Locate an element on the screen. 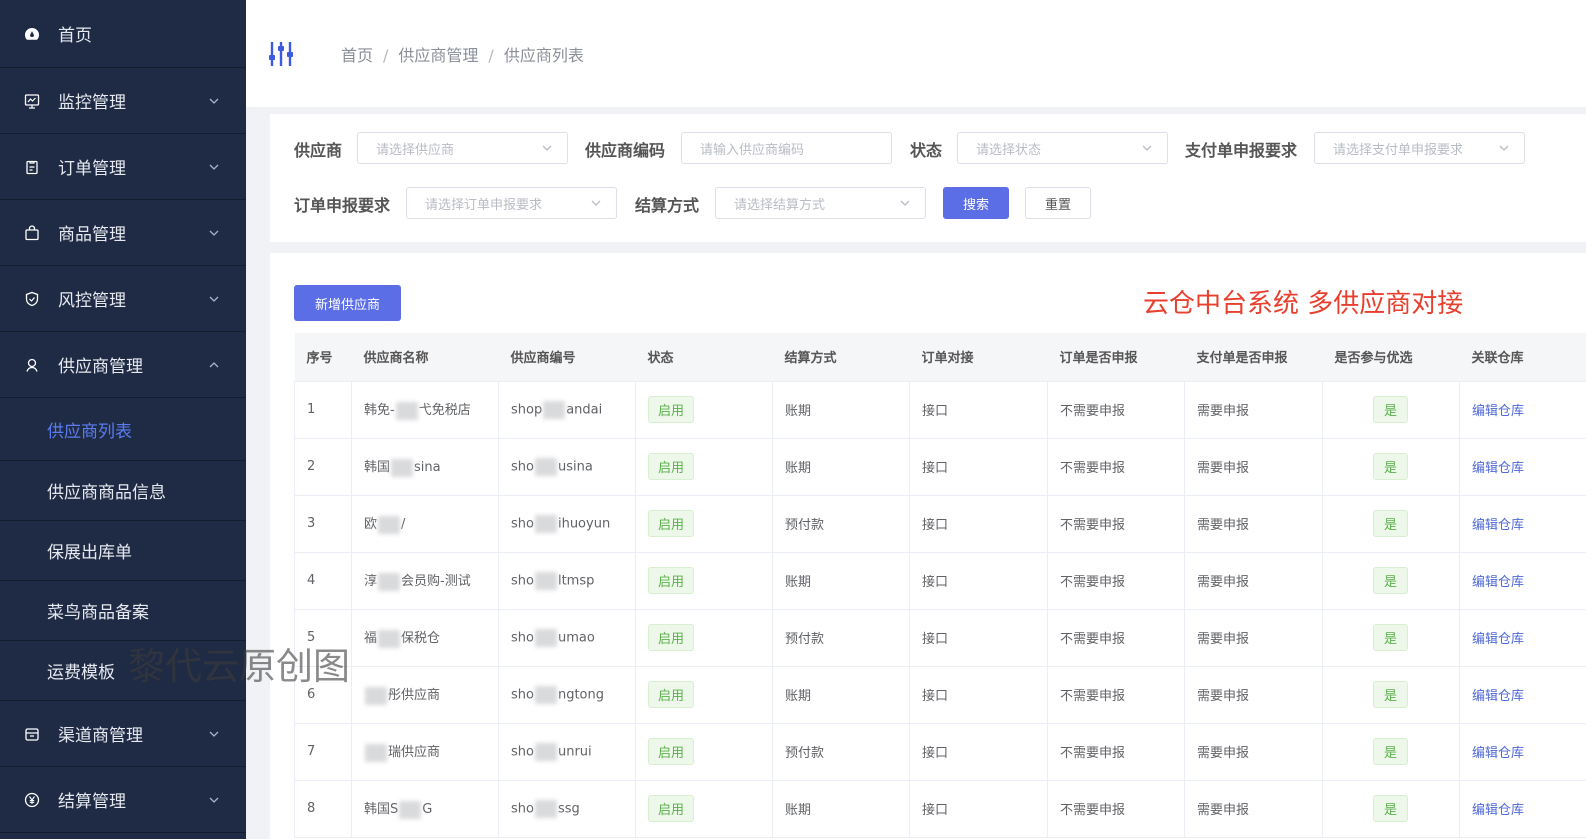  sidebar-item-monitor: 监控管理 is located at coordinates (123, 101).